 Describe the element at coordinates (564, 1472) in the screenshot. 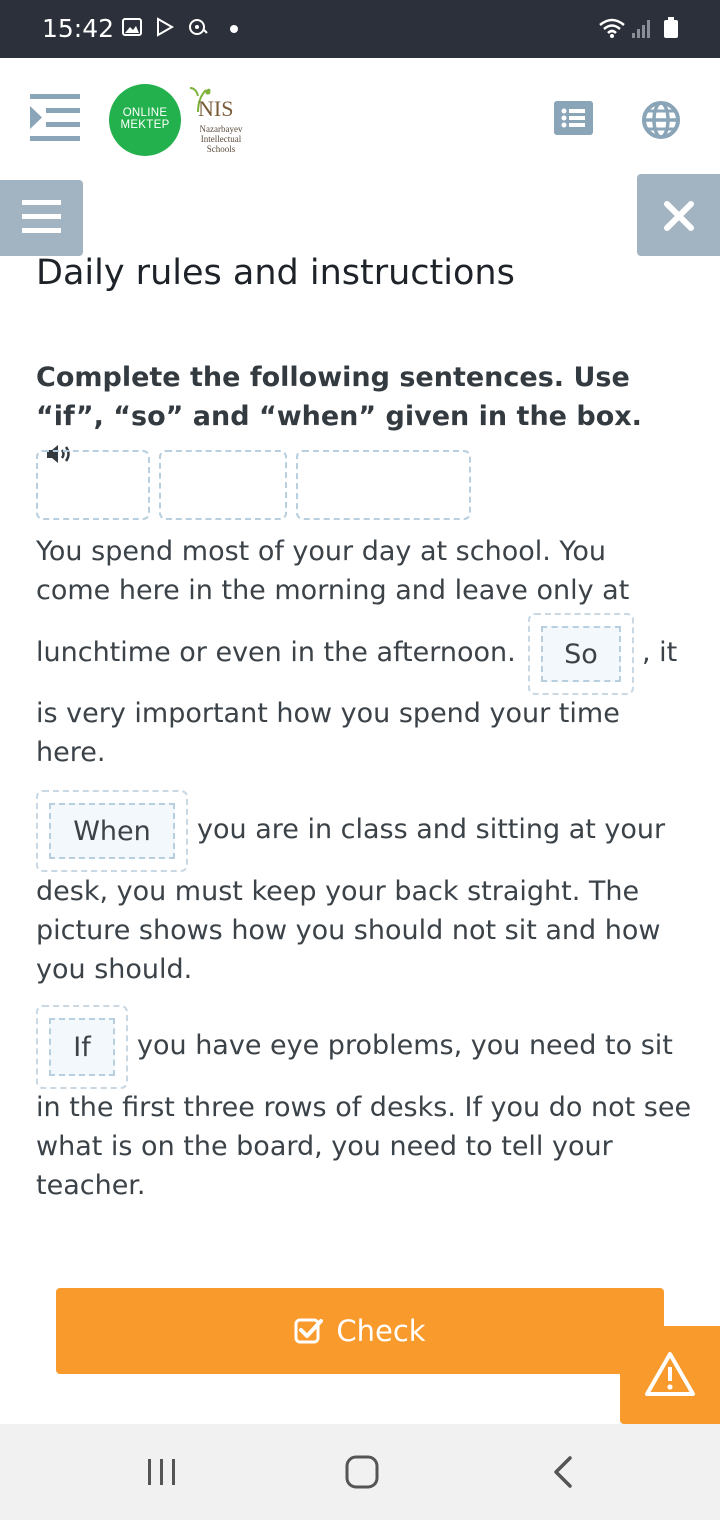

I see `back-icon` at that location.